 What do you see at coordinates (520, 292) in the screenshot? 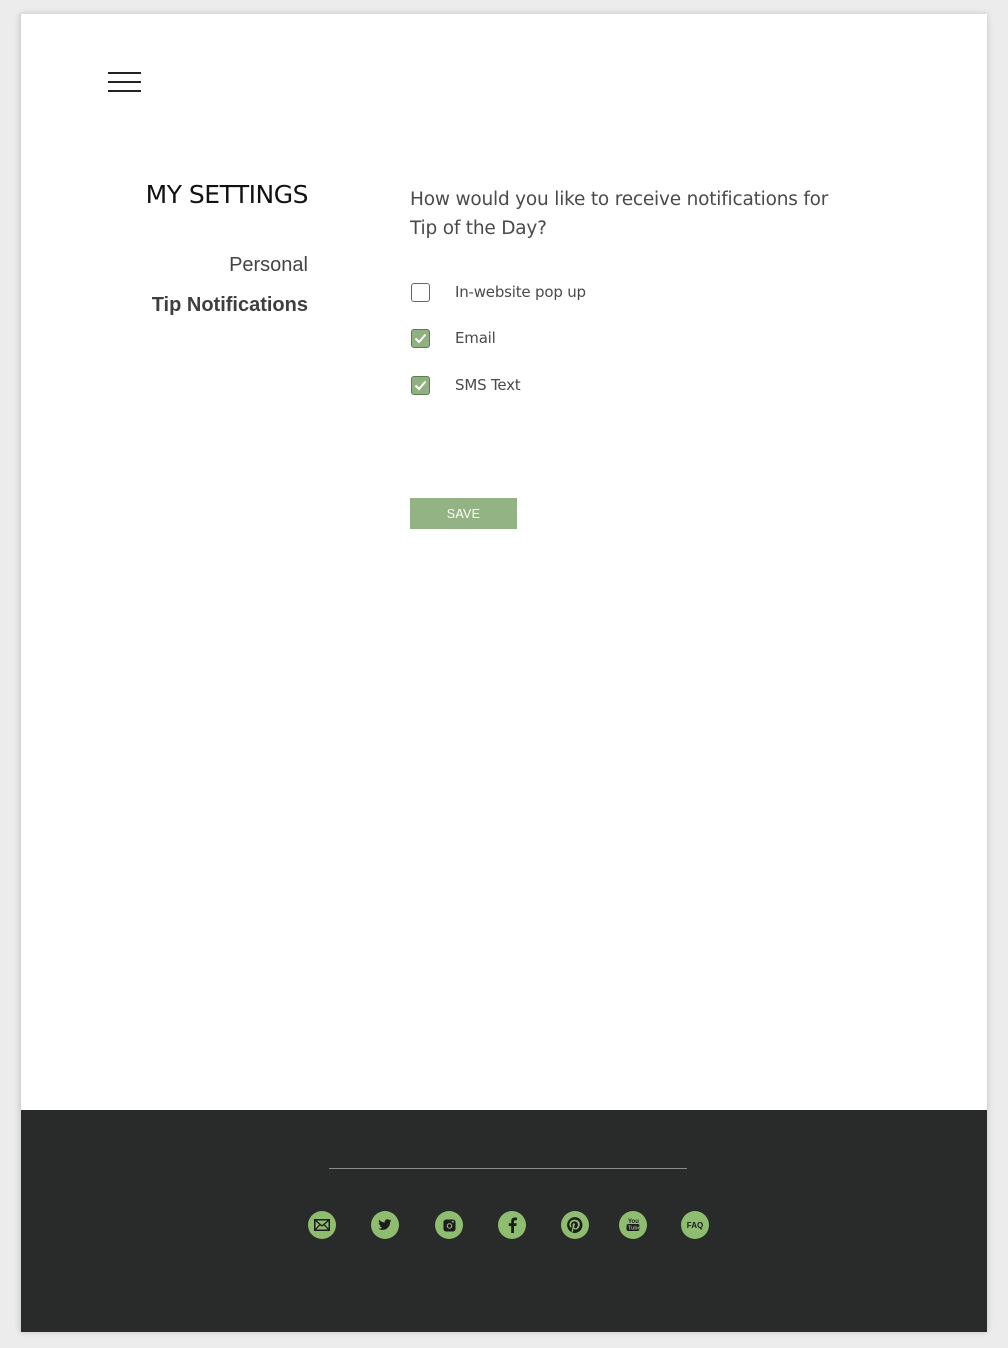
I see `popup-label: In-website pop up` at bounding box center [520, 292].